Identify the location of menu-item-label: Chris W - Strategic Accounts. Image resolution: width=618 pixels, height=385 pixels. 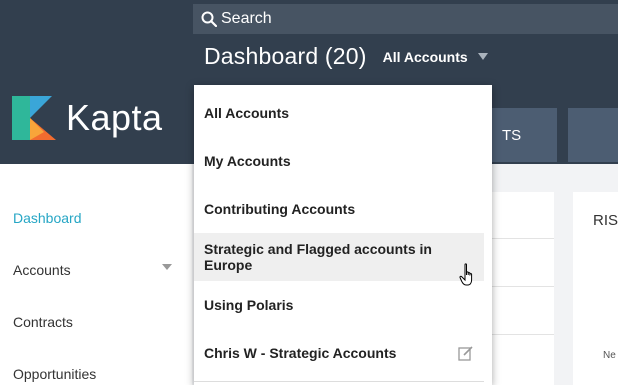
(300, 353).